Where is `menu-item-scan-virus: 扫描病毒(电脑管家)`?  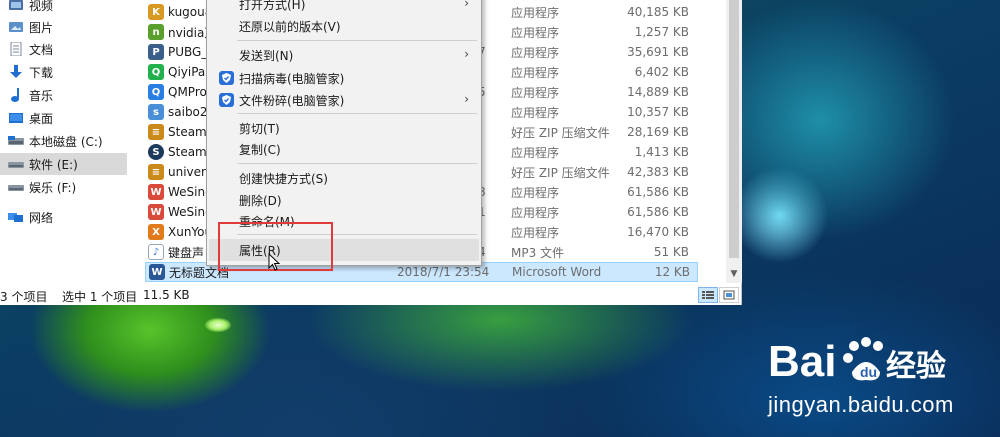
menu-item-scan-virus: 扫描病毒(电脑管家) is located at coordinates (344, 78).